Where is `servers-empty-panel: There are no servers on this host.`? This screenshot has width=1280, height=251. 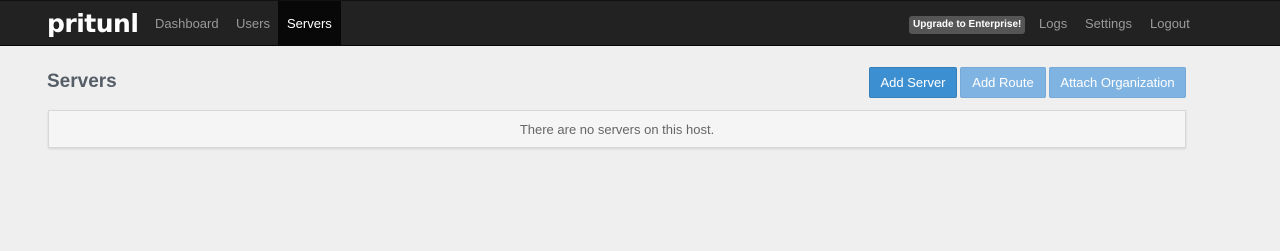 servers-empty-panel: There are no servers on this host. is located at coordinates (617, 129).